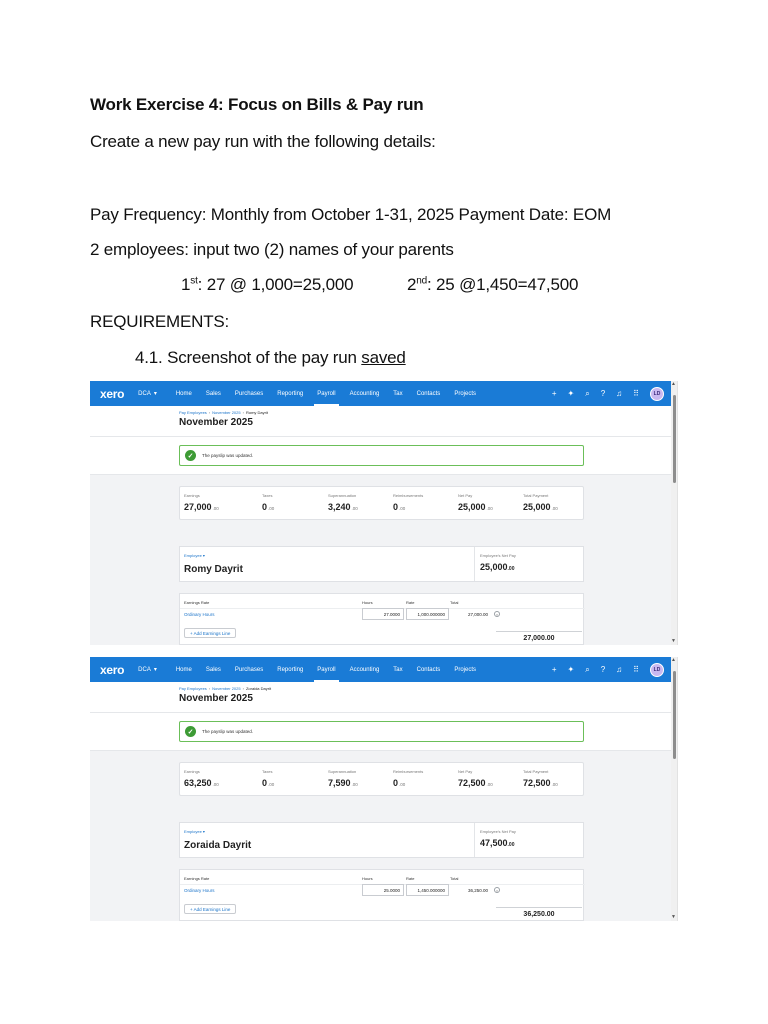  I want to click on hours-header: Hours, so click(367, 878).